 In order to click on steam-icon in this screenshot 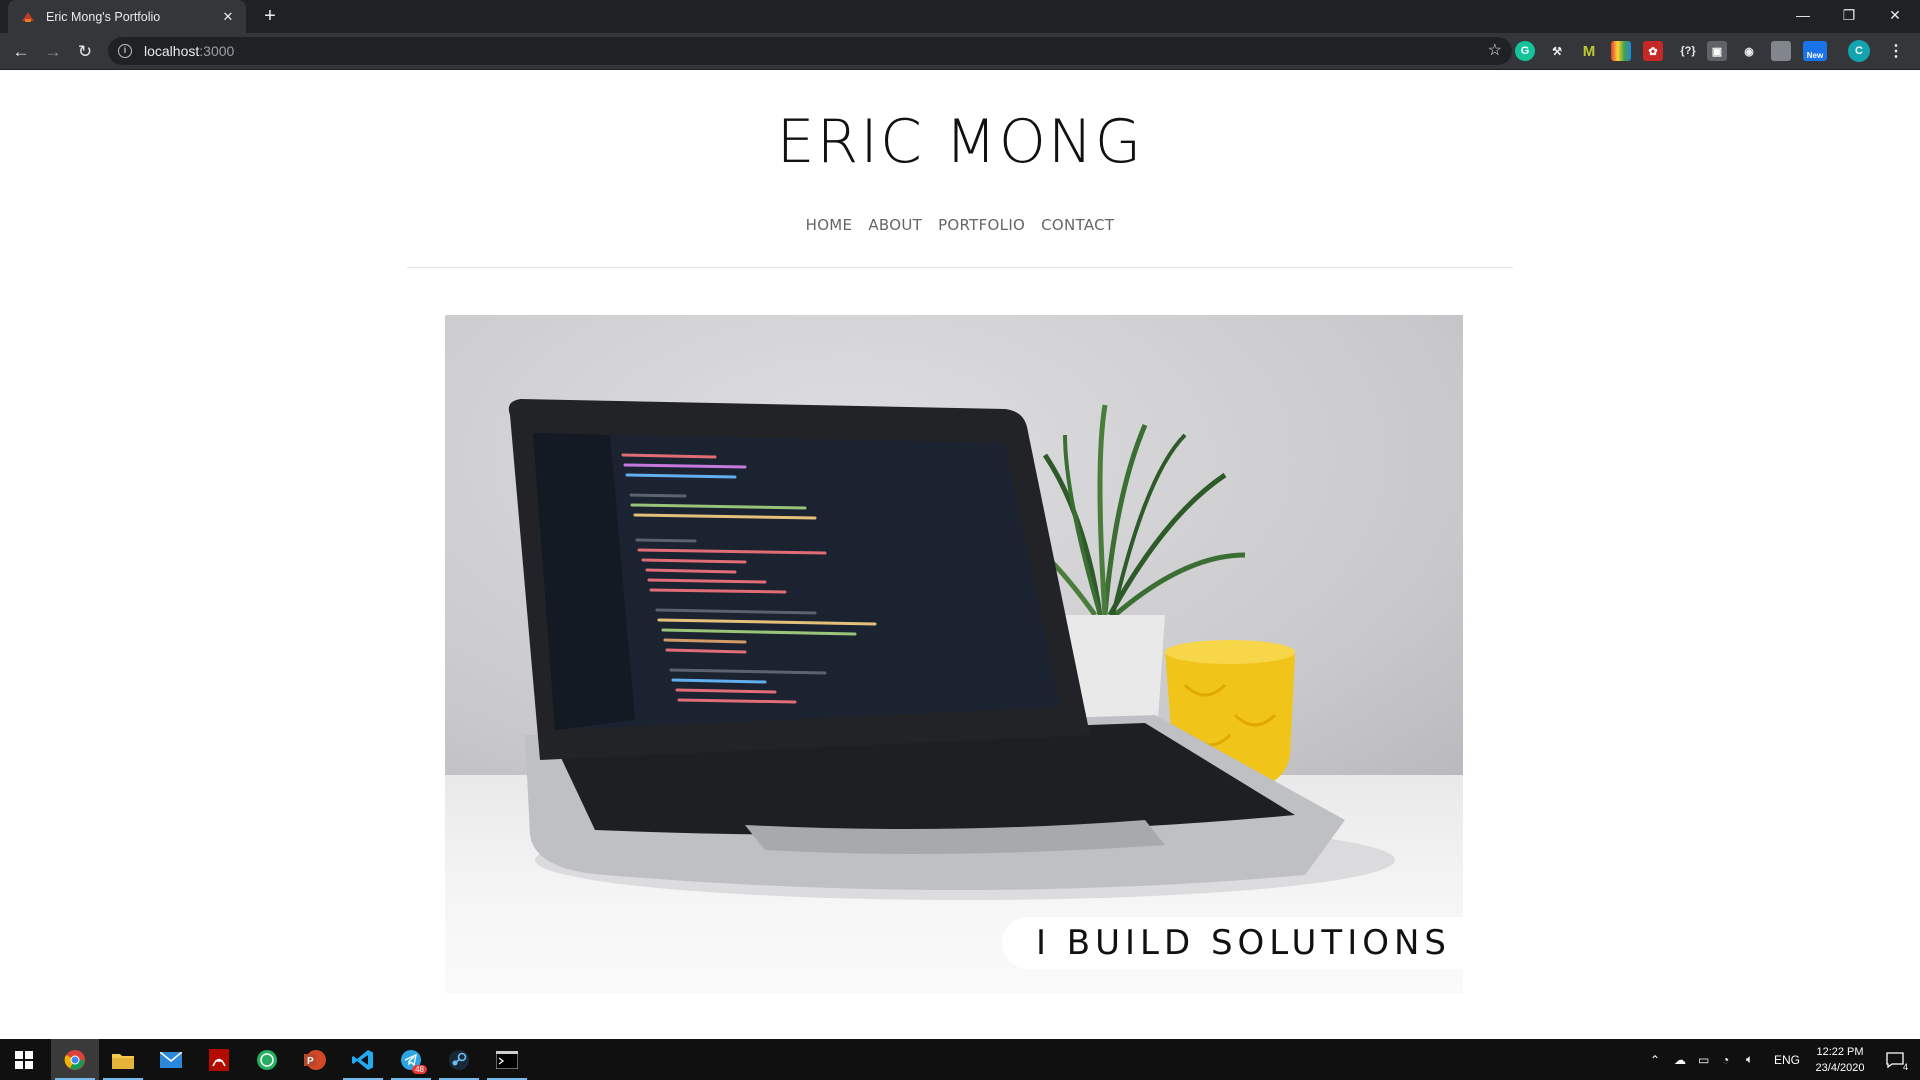, I will do `click(459, 1059)`.